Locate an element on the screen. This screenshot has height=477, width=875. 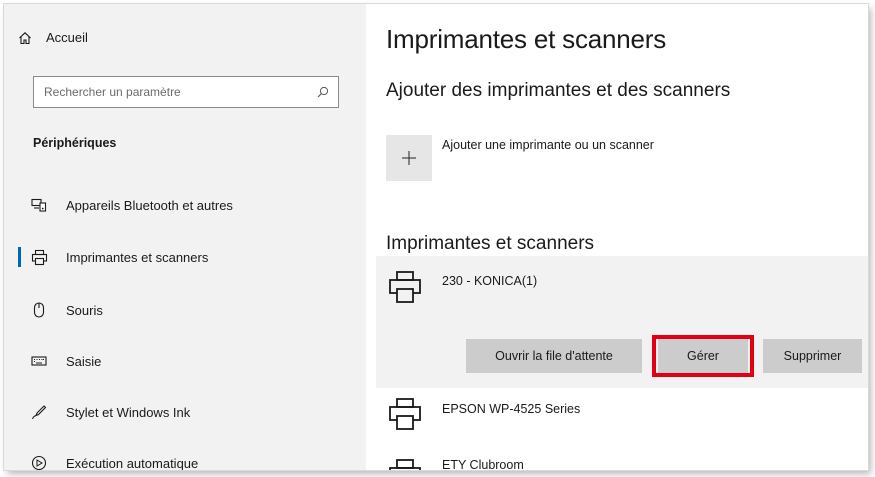
remove-button: Supprimer is located at coordinates (812, 356).